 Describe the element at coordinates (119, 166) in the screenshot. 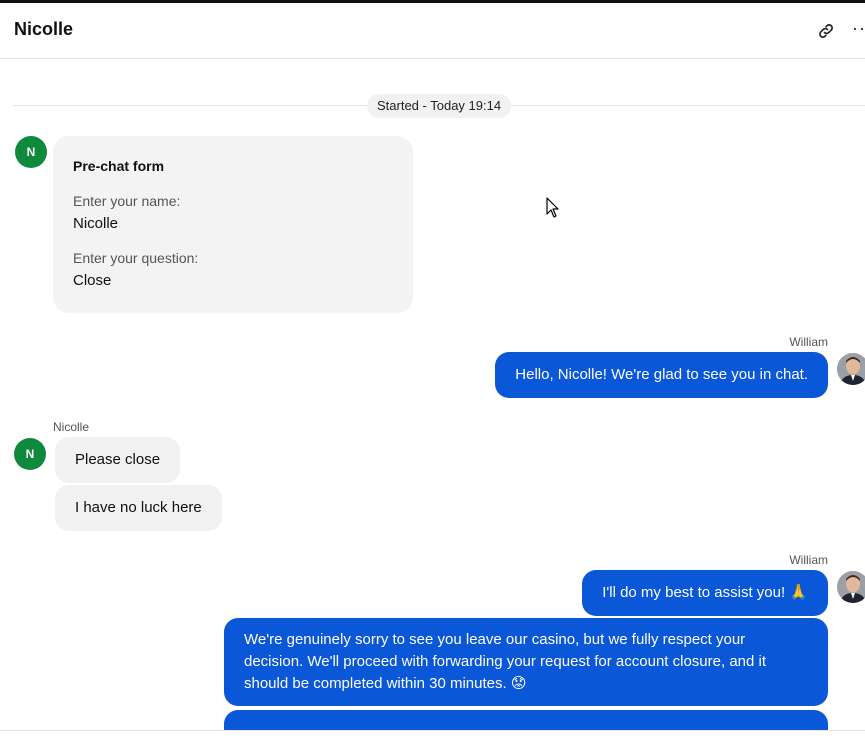

I see `prechat-form-title: Pre-chat form` at that location.